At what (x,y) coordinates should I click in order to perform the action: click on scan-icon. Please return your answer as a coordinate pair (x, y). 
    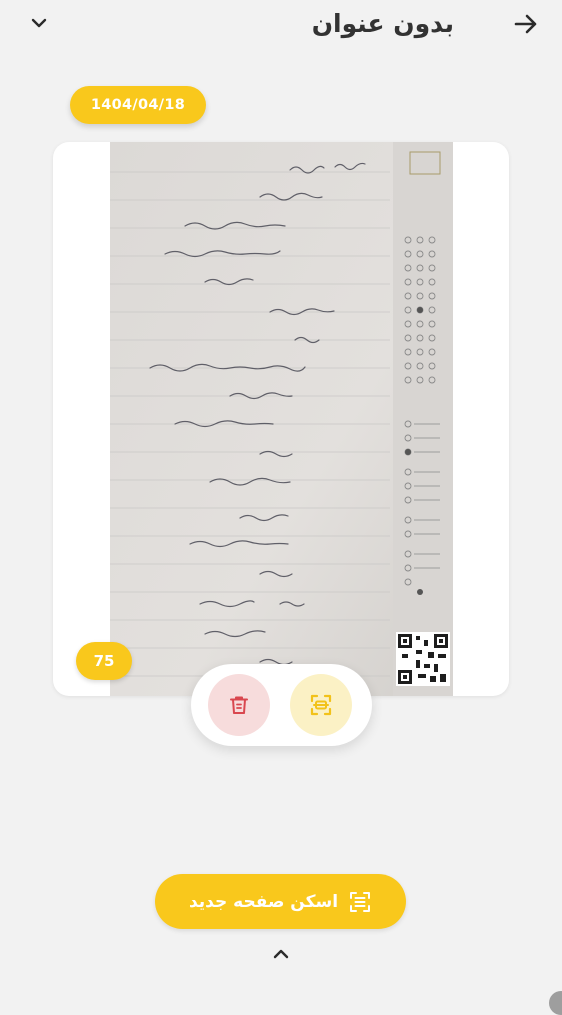
    Looking at the image, I should click on (360, 901).